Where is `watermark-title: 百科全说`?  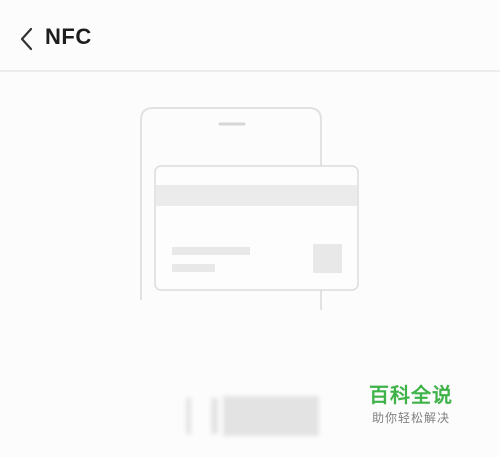
watermark-title: 百科全说 is located at coordinates (411, 395).